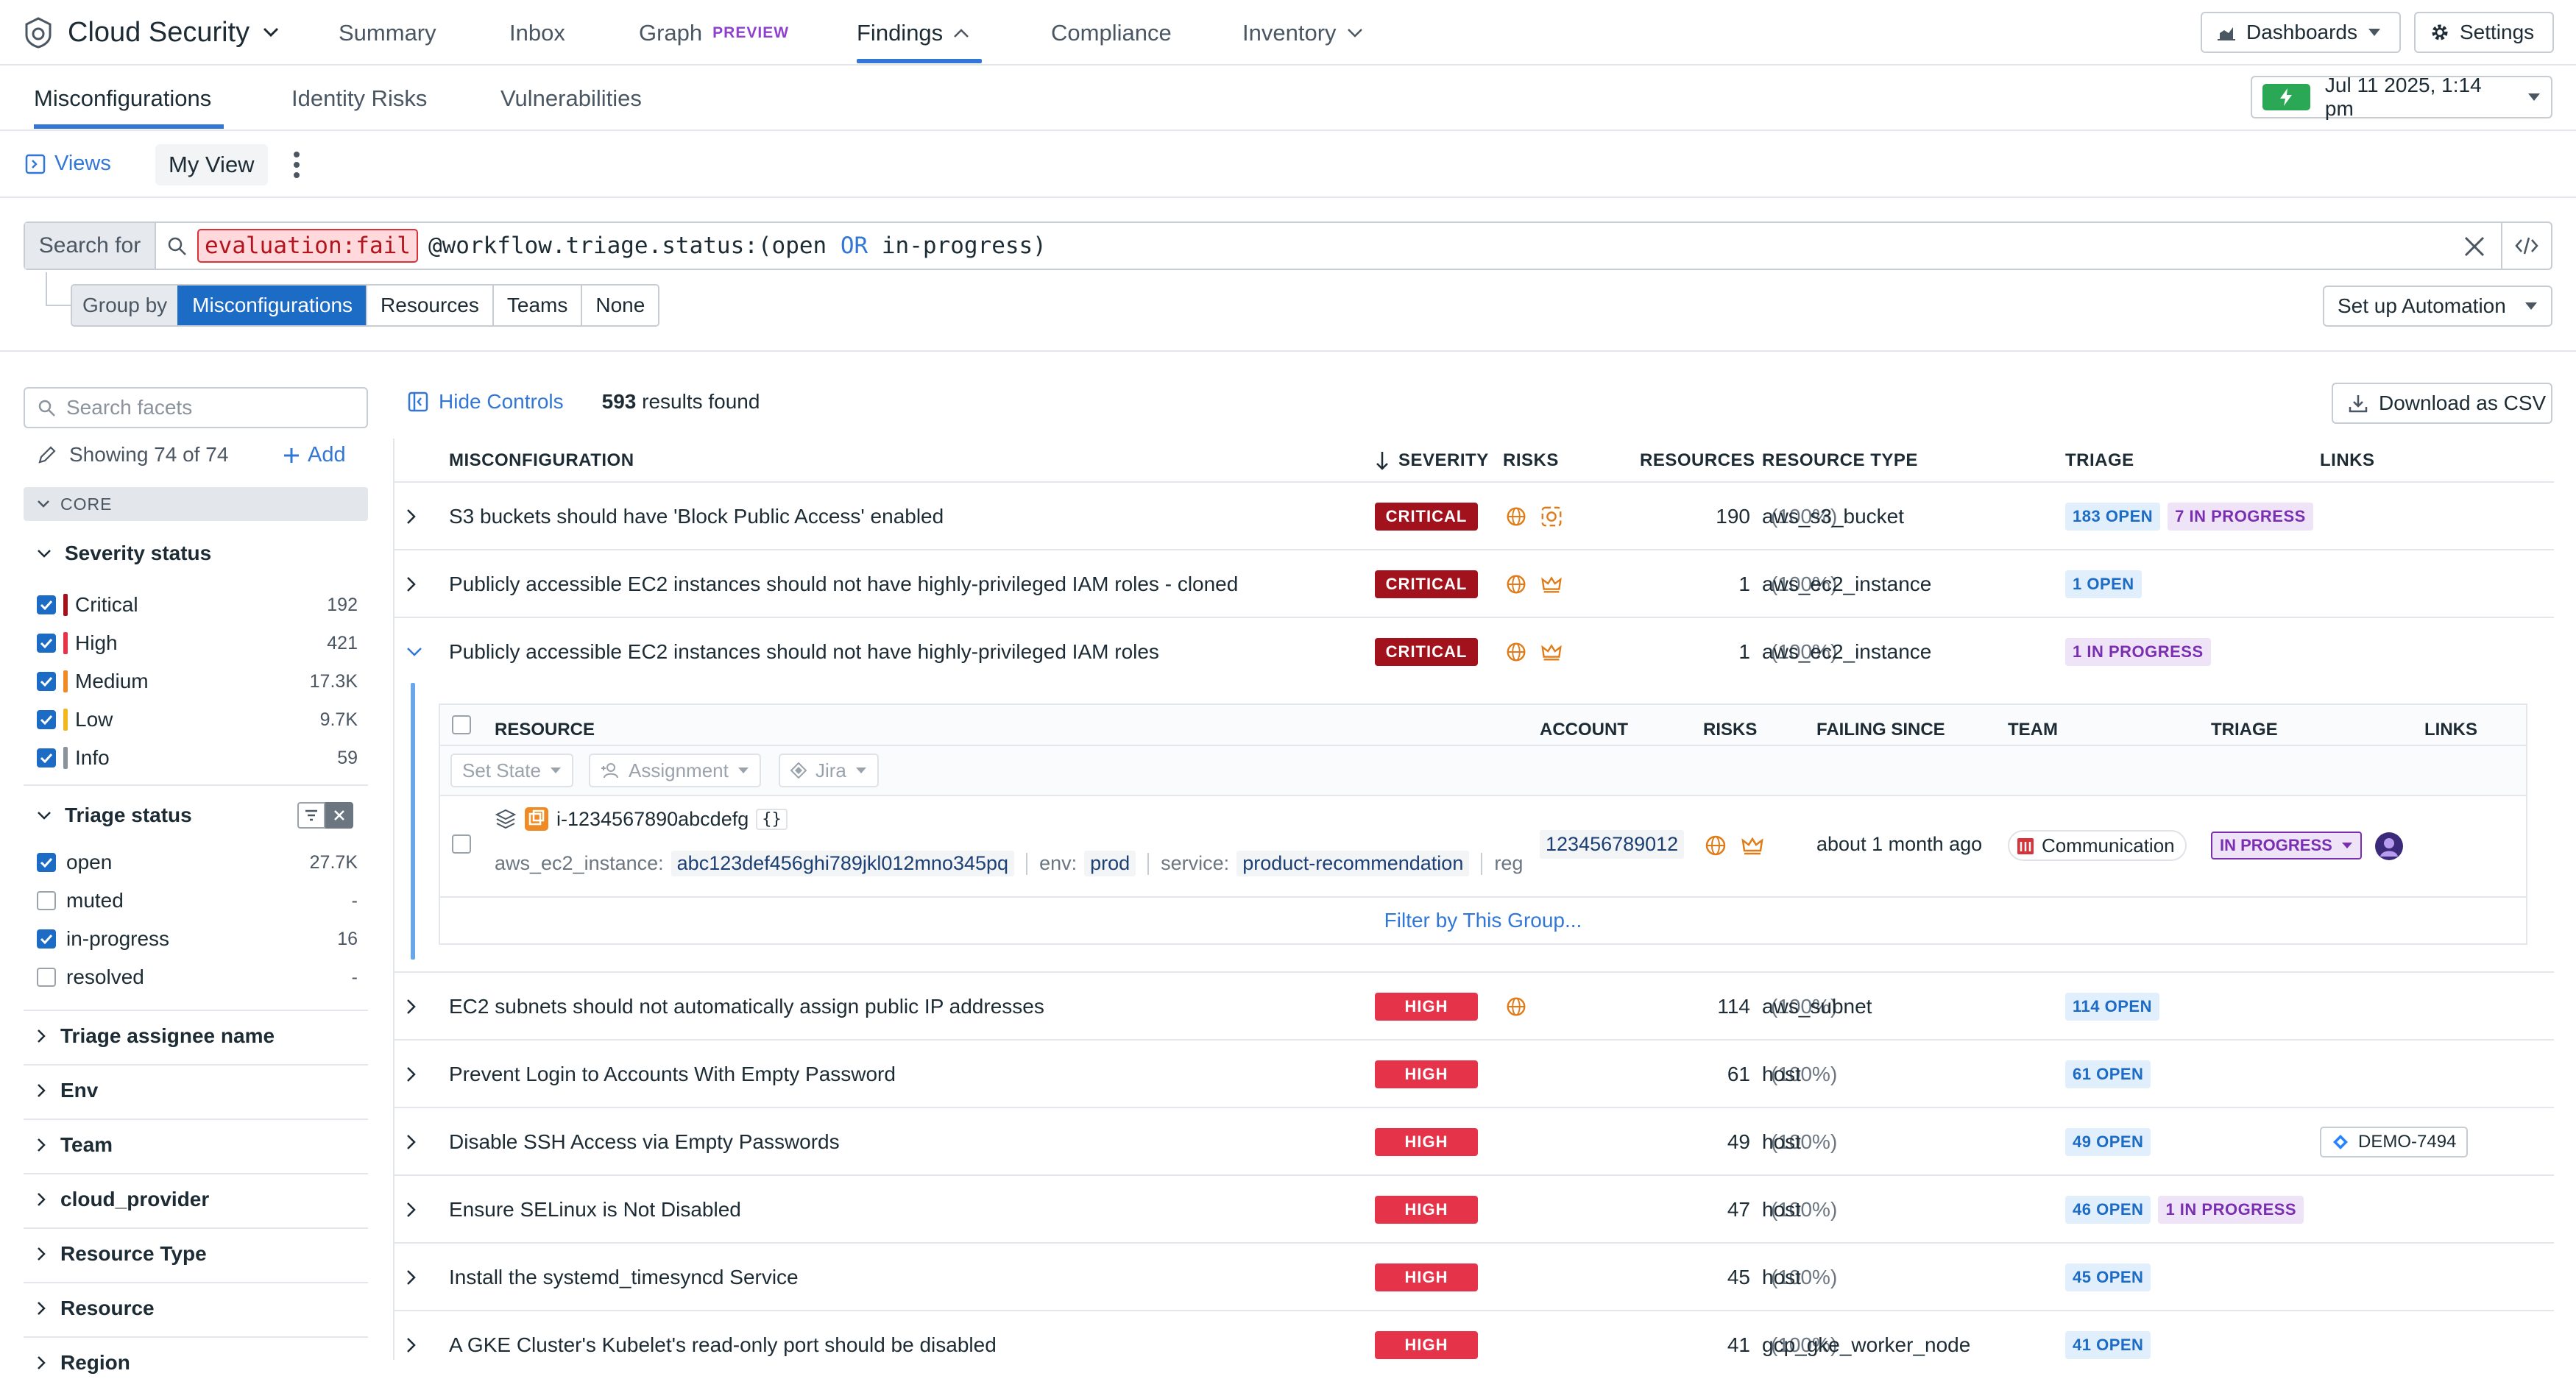 The width and height of the screenshot is (2576, 1379). I want to click on tag-env: env: prod, so click(1087, 863).